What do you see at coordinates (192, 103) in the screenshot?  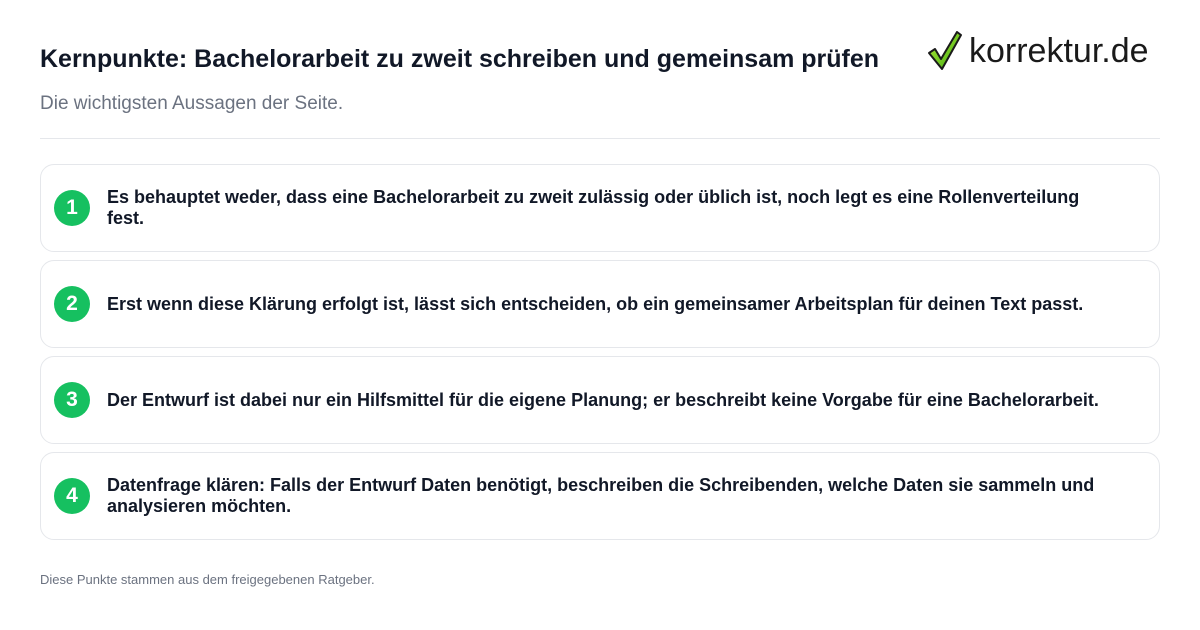 I see `page-subtitle: Die wichtigsten Aussagen der Seite.` at bounding box center [192, 103].